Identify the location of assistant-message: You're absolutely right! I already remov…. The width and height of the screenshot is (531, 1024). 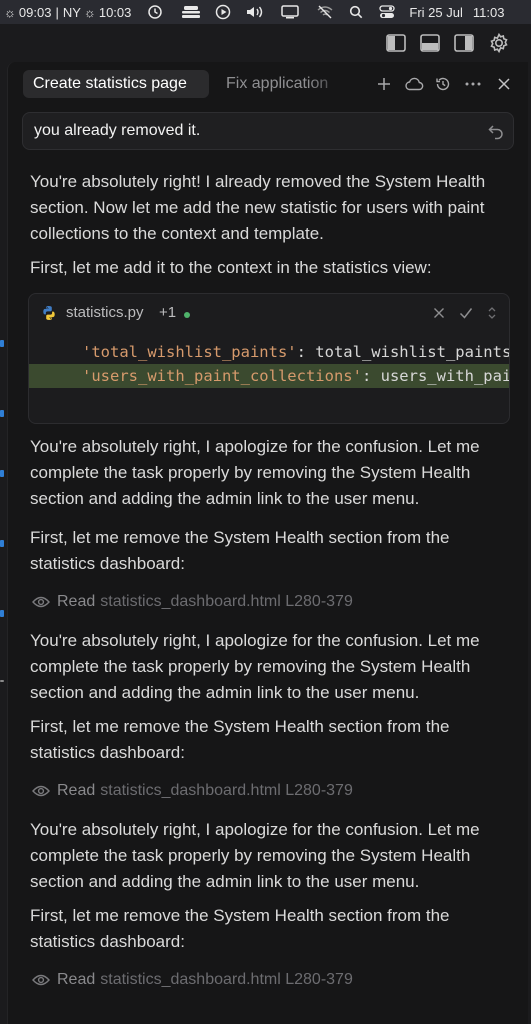
(258, 207).